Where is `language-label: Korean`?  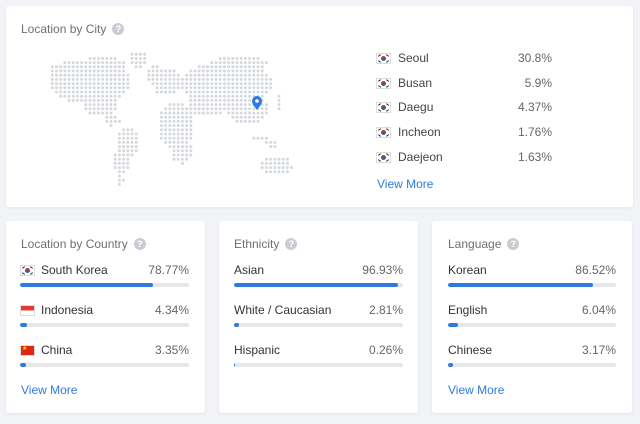 language-label: Korean is located at coordinates (467, 270).